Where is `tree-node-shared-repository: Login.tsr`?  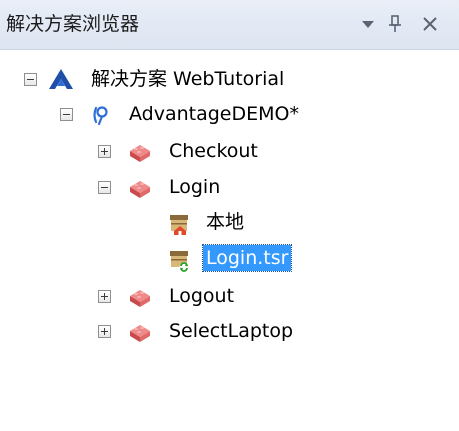
tree-node-shared-repository: Login.tsr is located at coordinates (229, 258).